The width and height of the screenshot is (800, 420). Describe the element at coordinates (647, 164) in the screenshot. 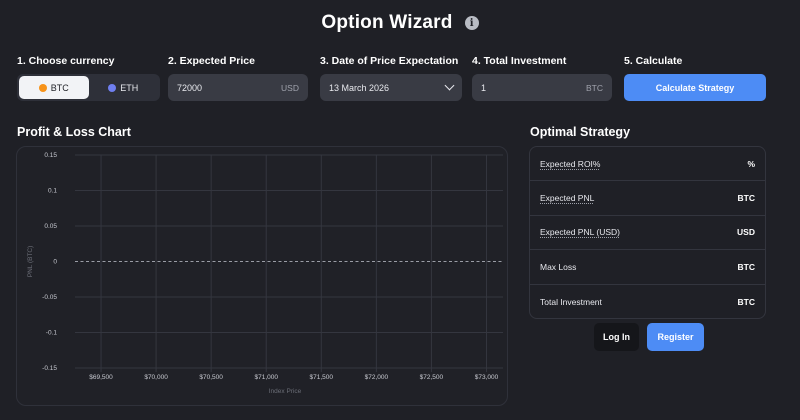

I see `strategy-row-roi: Expected ROI% %` at that location.